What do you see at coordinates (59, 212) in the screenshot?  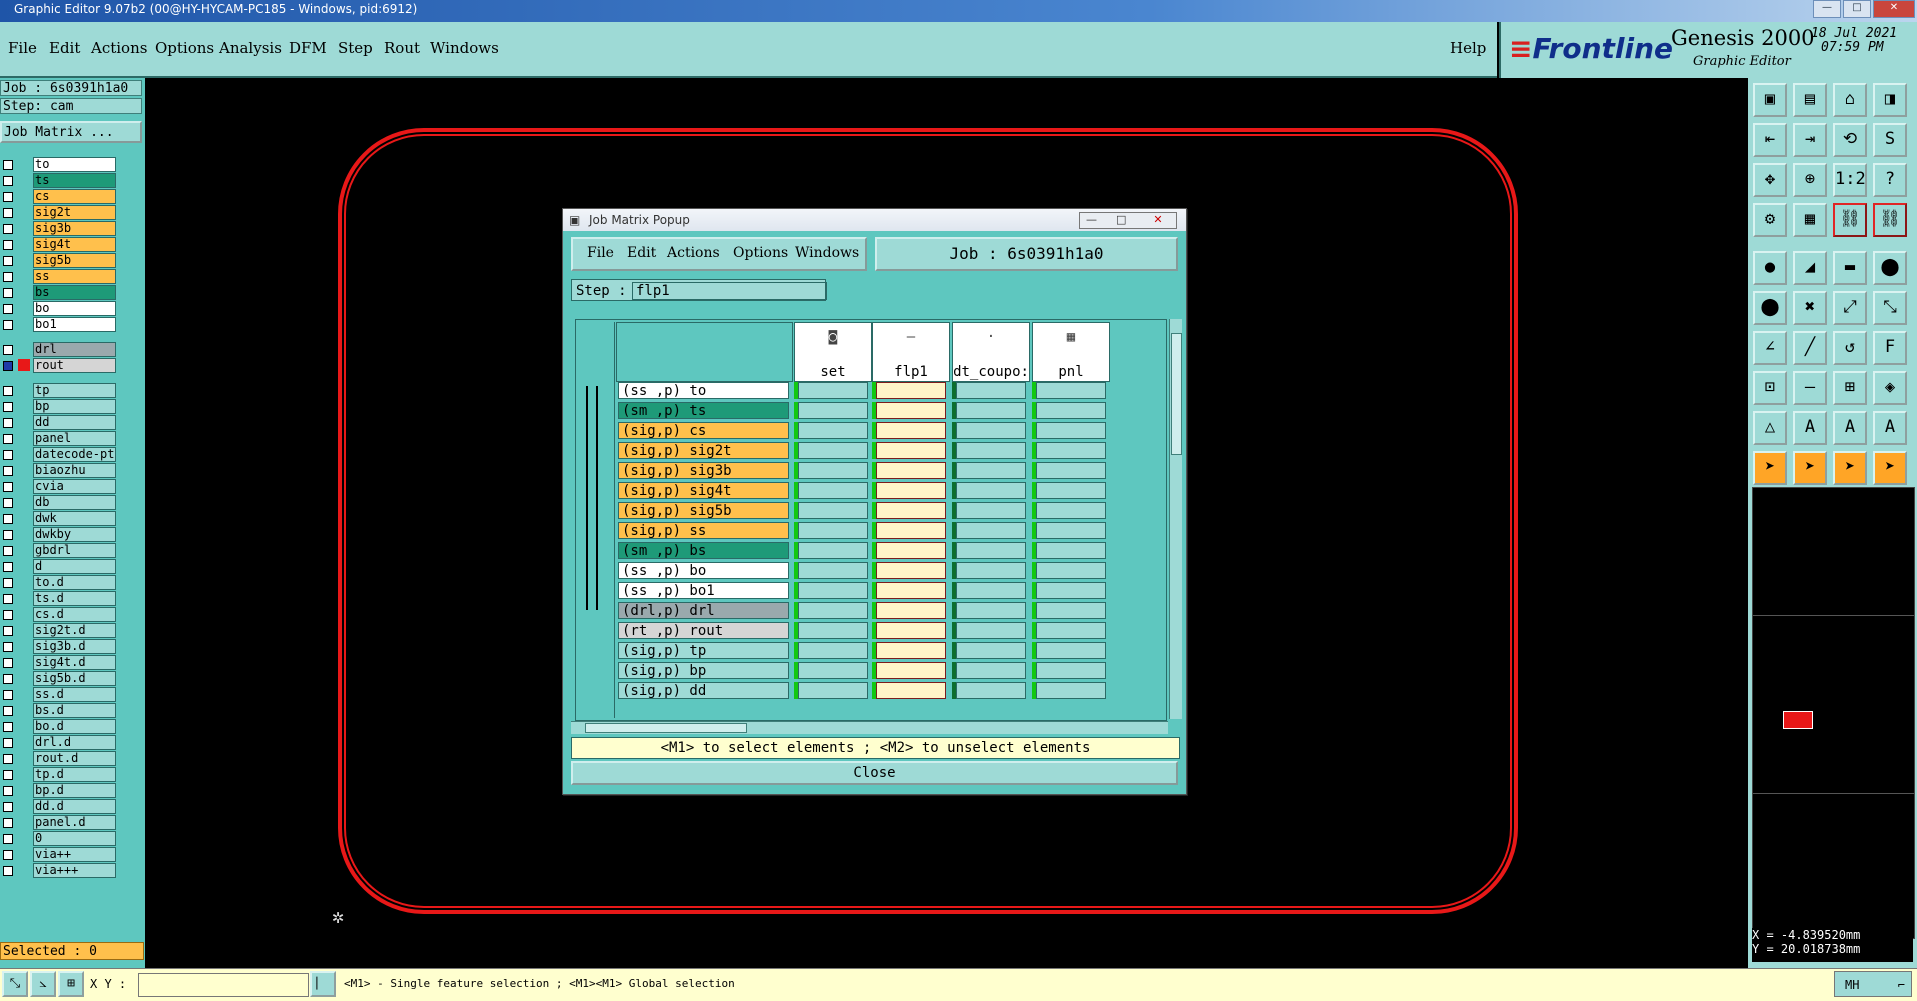 I see `layer-row: sig2t` at bounding box center [59, 212].